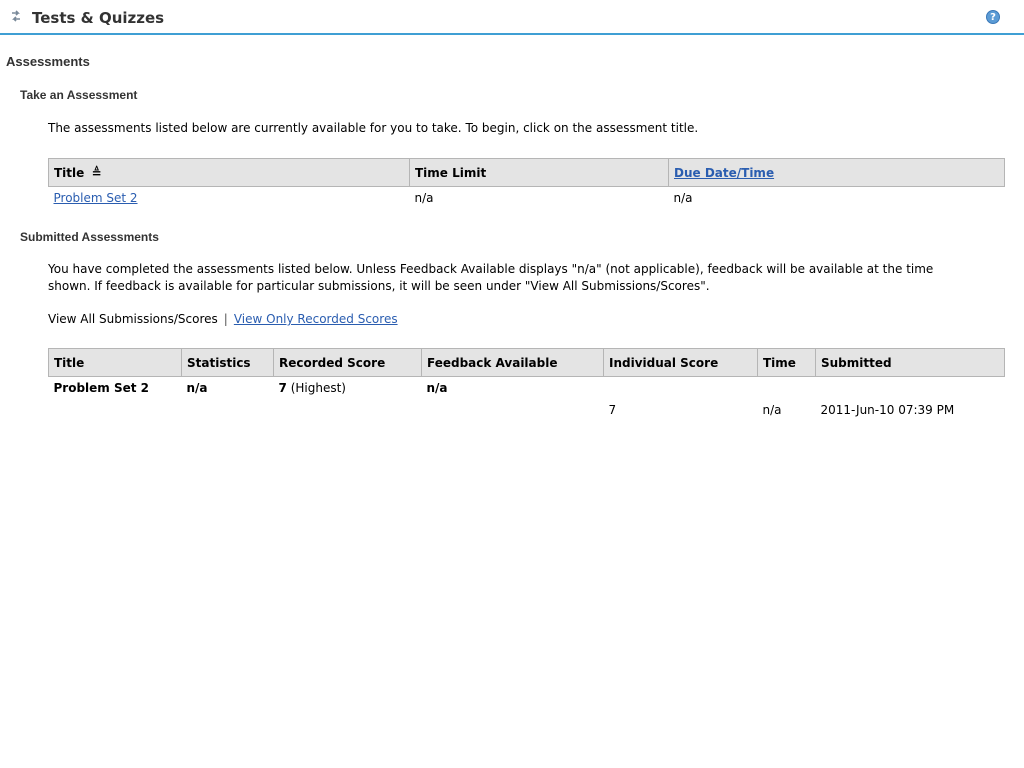 The width and height of the screenshot is (1024, 768). Describe the element at coordinates (229, 172) in the screenshot. I see `title-column-header: Title ≜` at that location.